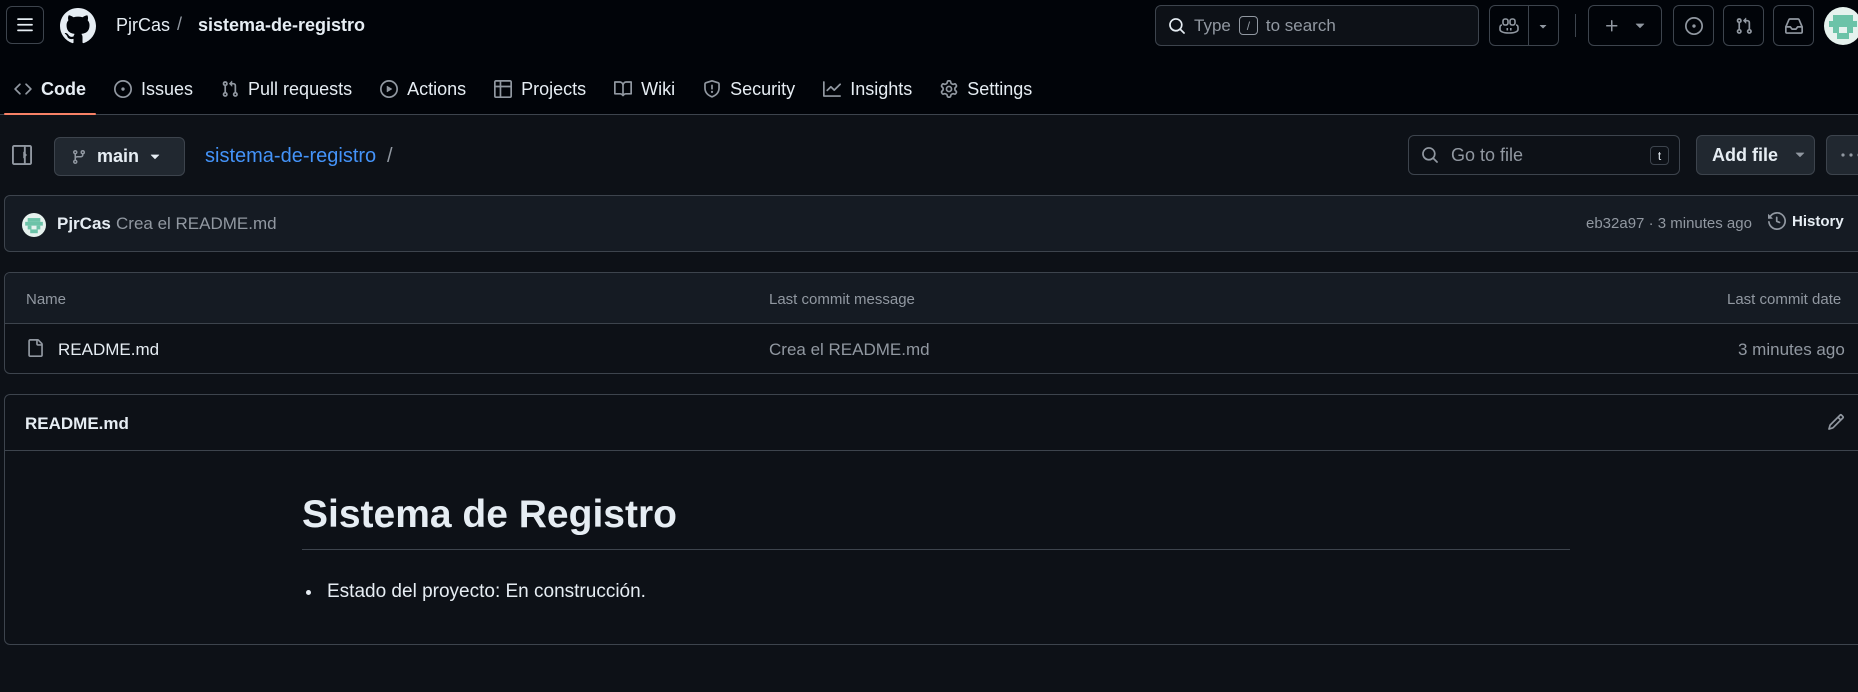 Image resolution: width=1858 pixels, height=692 pixels. I want to click on search-prefix: Type, so click(1212, 25).